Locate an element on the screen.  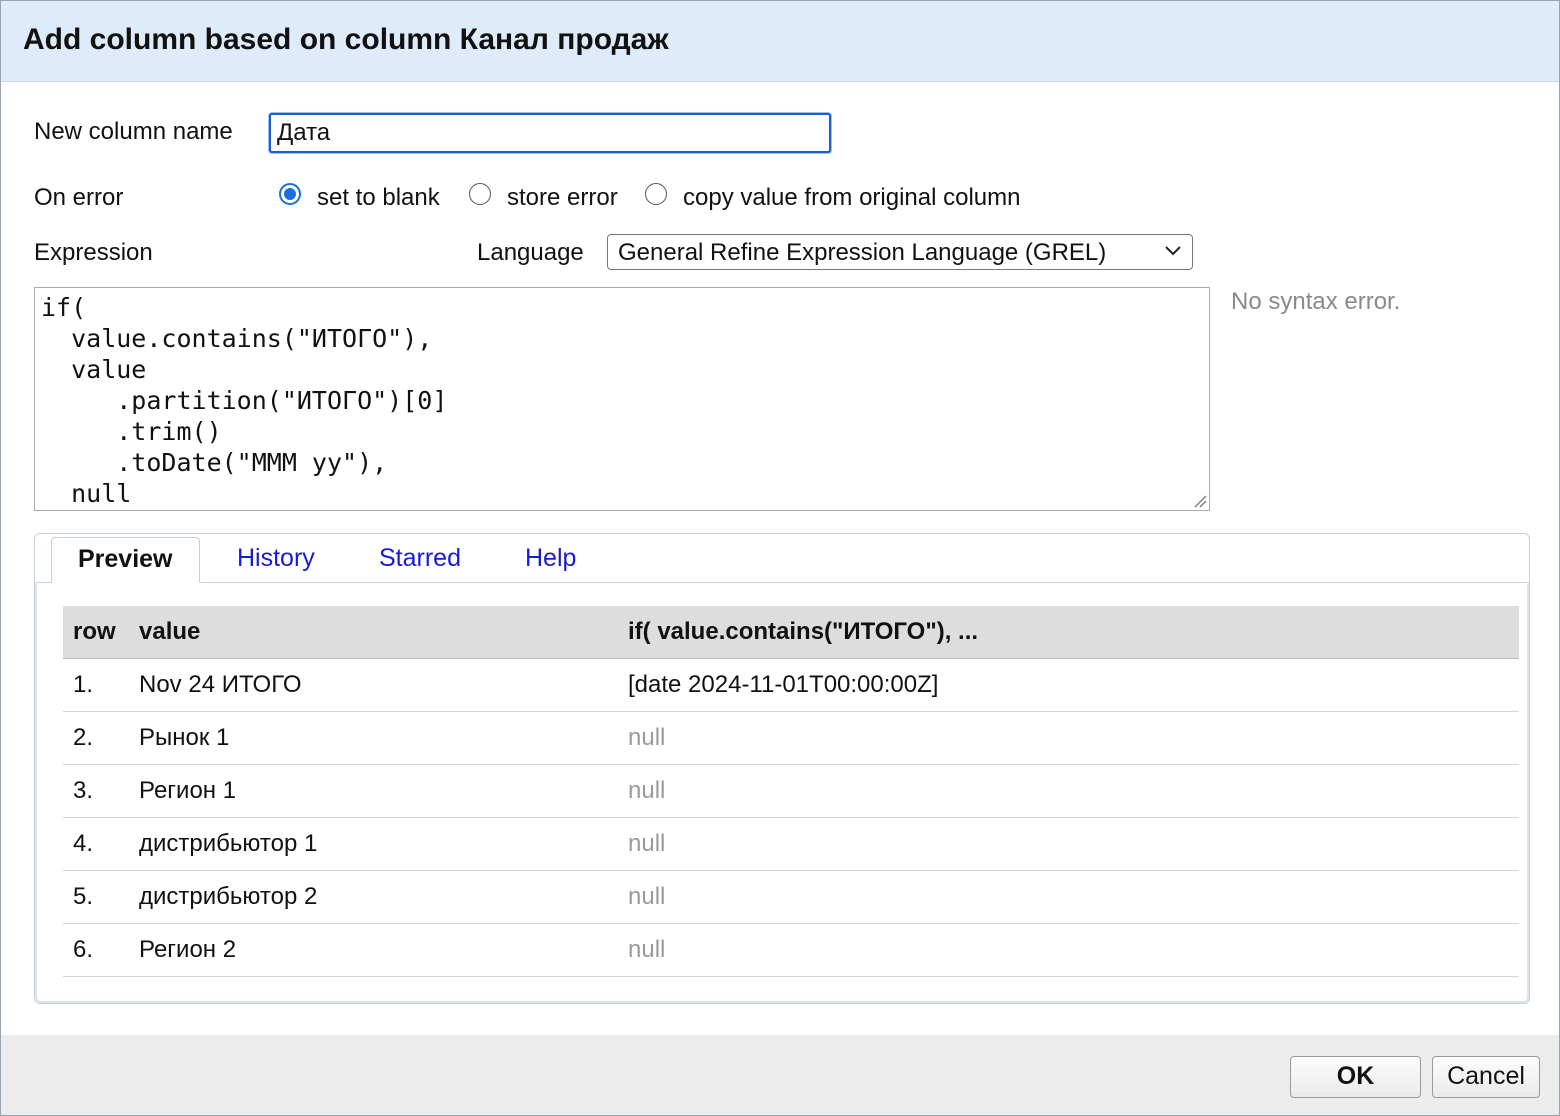
on-error-label: On error is located at coordinates (79, 197).